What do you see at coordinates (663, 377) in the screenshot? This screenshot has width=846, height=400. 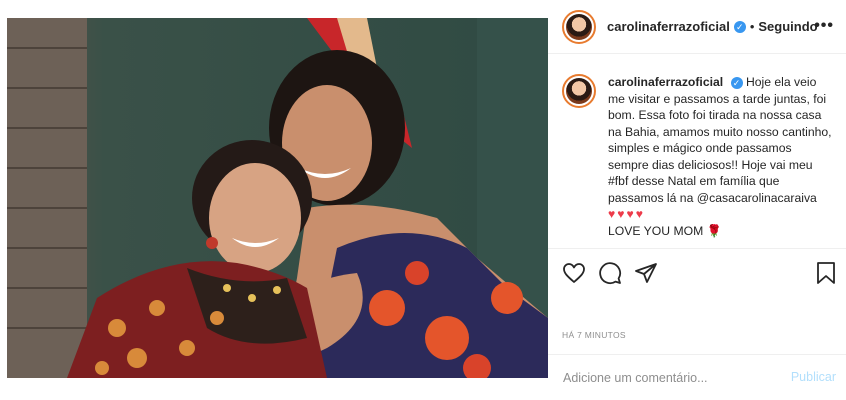 I see `comment-input` at bounding box center [663, 377].